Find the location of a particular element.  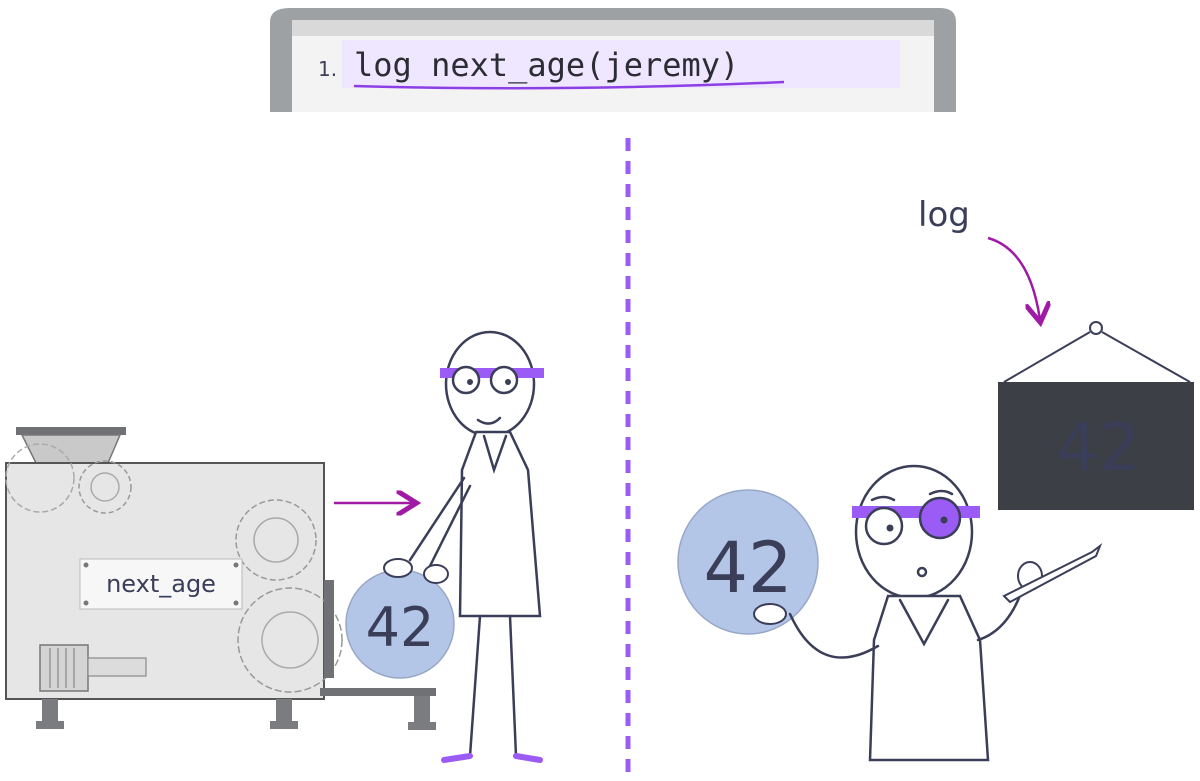

line-number: 1. is located at coordinates (327, 69).